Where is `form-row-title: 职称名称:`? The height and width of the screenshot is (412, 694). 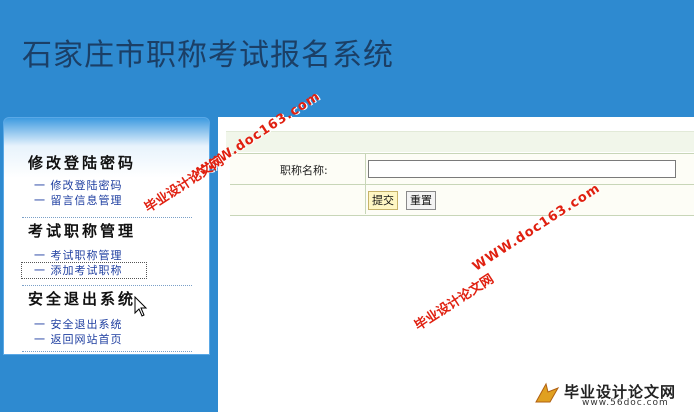
form-row-title: 职称名称: is located at coordinates (462, 169).